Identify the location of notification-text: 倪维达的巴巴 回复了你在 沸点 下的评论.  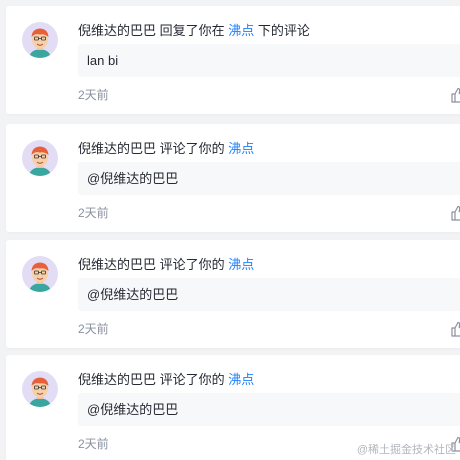
(194, 31).